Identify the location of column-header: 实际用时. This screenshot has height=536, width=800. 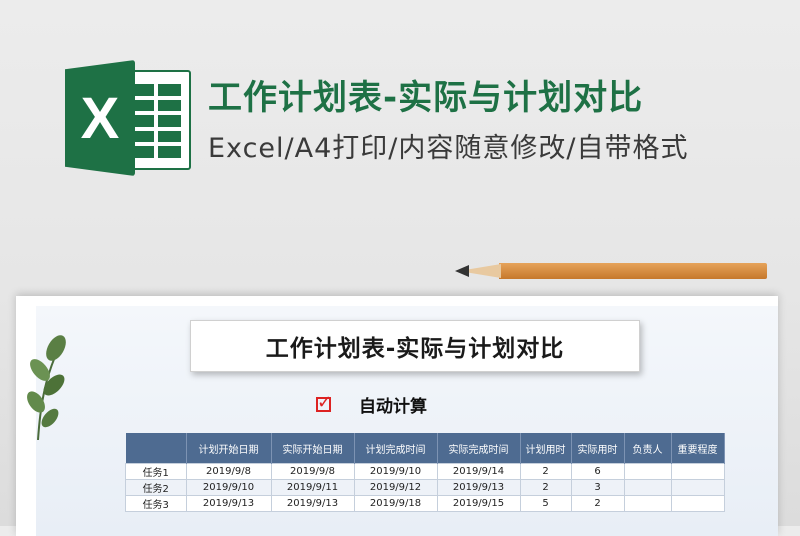
(598, 448).